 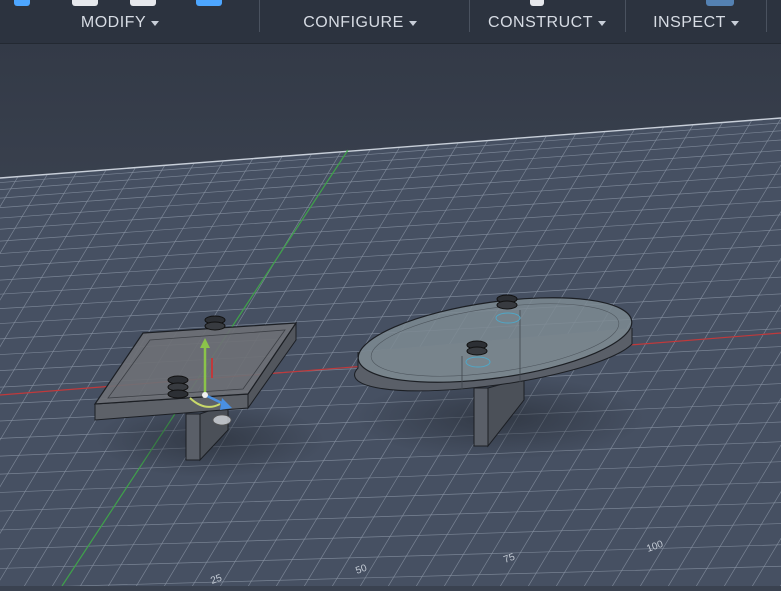 I want to click on configure-menu: CONFIGURE, so click(x=360, y=22).